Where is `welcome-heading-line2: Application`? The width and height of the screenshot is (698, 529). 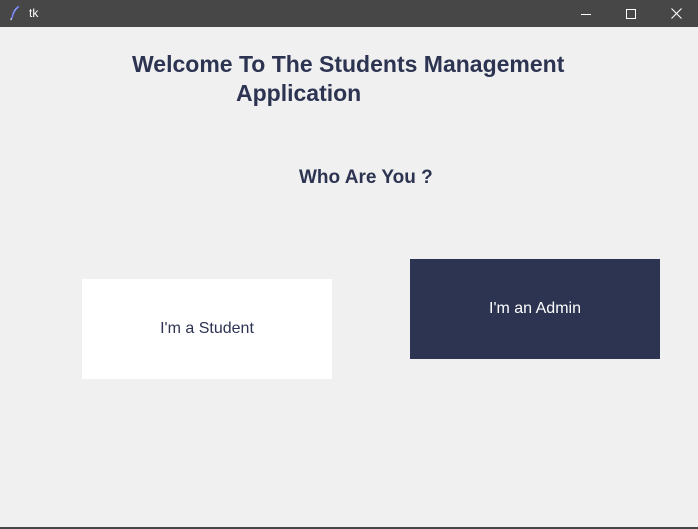 welcome-heading-line2: Application is located at coordinates (299, 93).